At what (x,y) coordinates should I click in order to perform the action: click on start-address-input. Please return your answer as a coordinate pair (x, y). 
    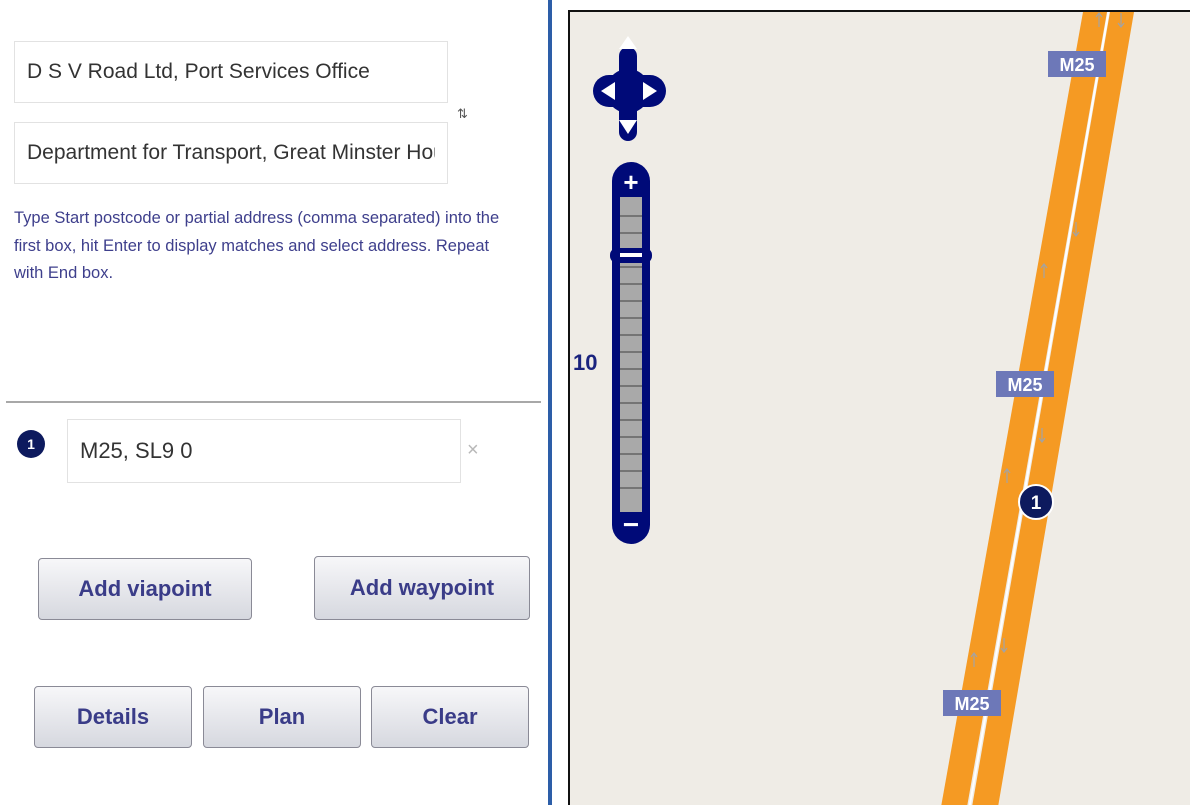
    Looking at the image, I should click on (231, 72).